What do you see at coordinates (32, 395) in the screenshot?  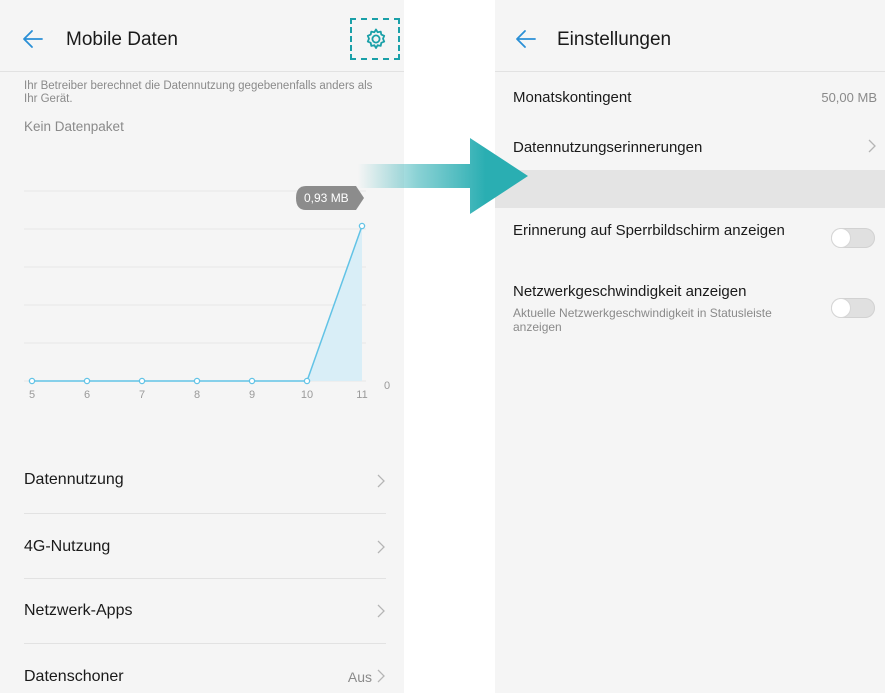 I see `x-tick-label: 5` at bounding box center [32, 395].